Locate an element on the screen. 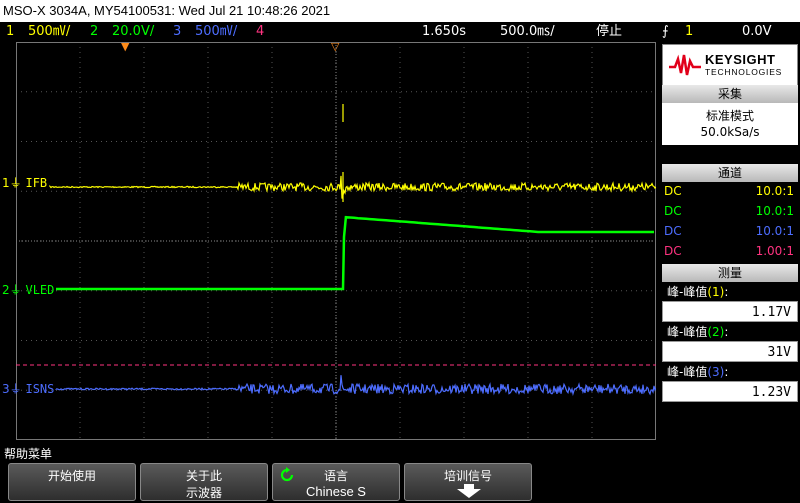 The height and width of the screenshot is (503, 800). softkey-2-label-2: 示波器 is located at coordinates (203, 493).